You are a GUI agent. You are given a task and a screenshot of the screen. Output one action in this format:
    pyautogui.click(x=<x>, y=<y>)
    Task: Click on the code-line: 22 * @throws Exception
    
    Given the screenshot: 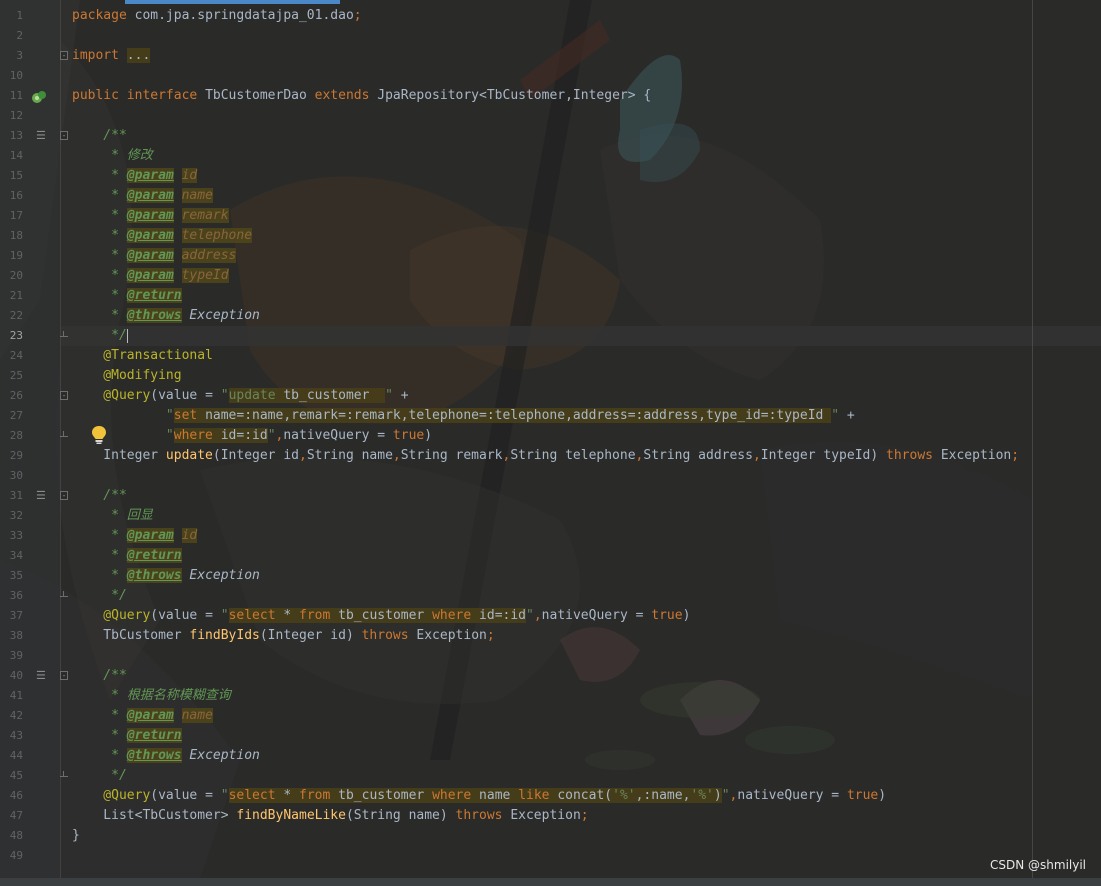 What is the action you would take?
    pyautogui.click(x=550, y=316)
    